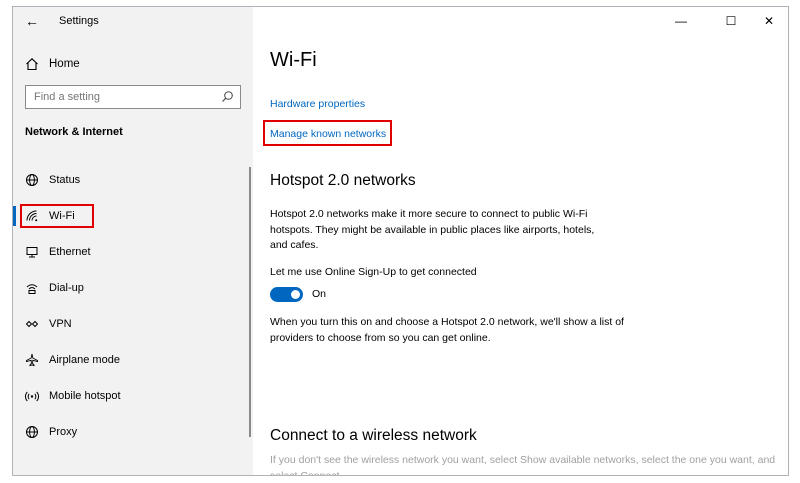  I want to click on sidebar-item-ethernet: Ethernet, so click(133, 252).